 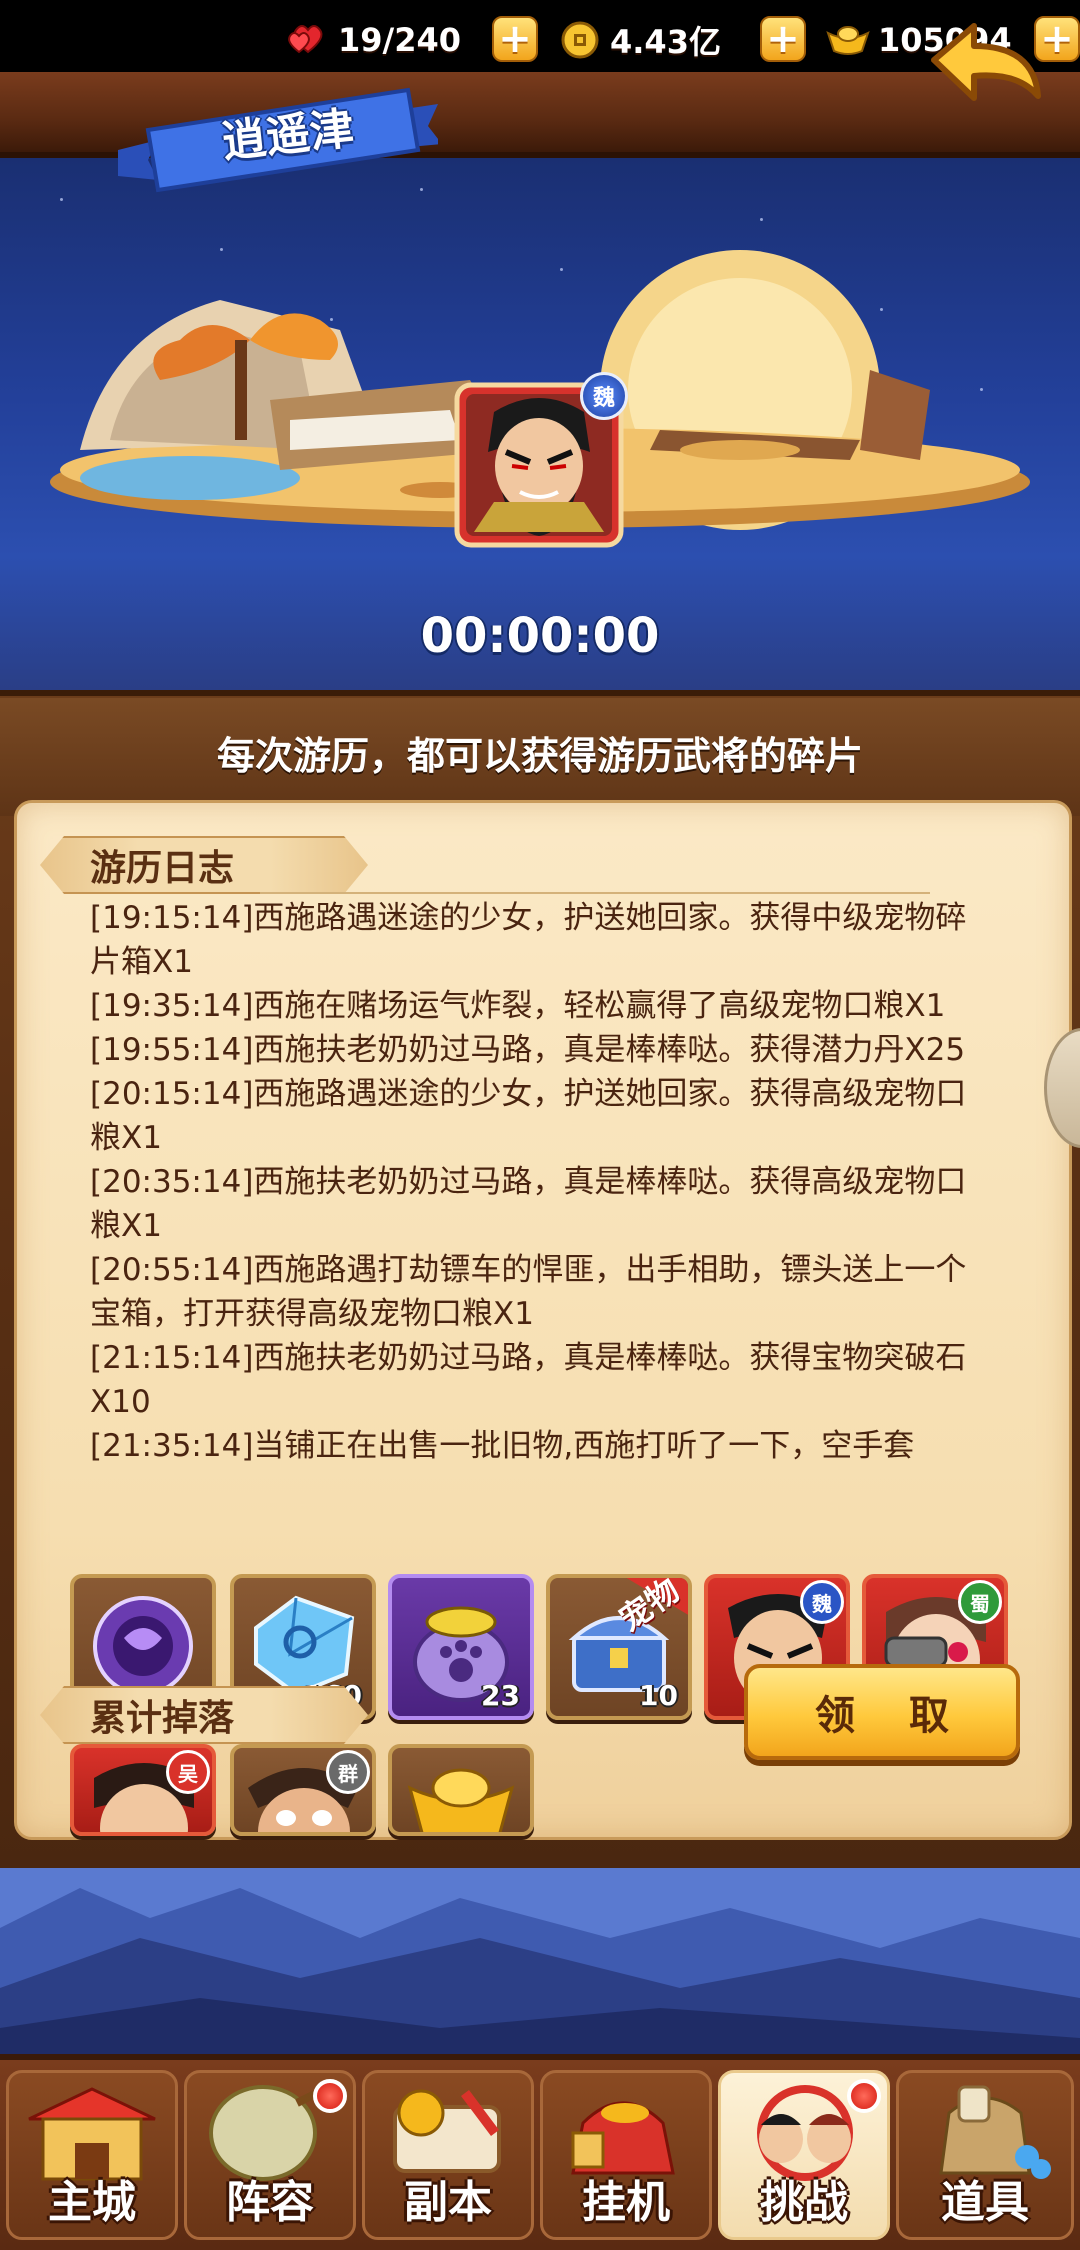 I want to click on copper-coin-icon, so click(x=580, y=40).